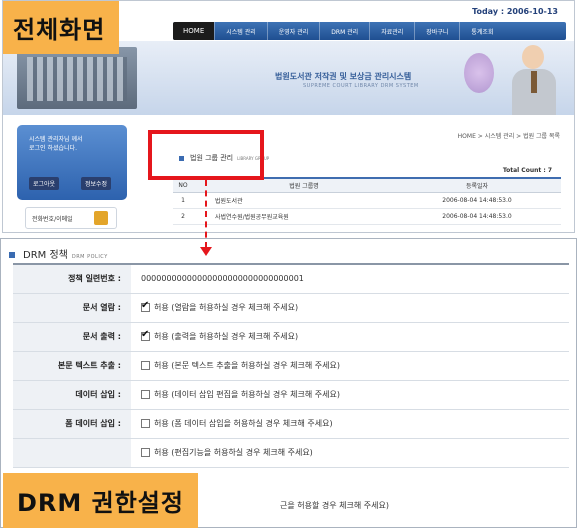 This screenshot has height=528, width=577. Describe the element at coordinates (233, 452) in the screenshot. I see `edit-text: 허용 (편집기능을 허용하실 경우 체크해 주세요)` at that location.